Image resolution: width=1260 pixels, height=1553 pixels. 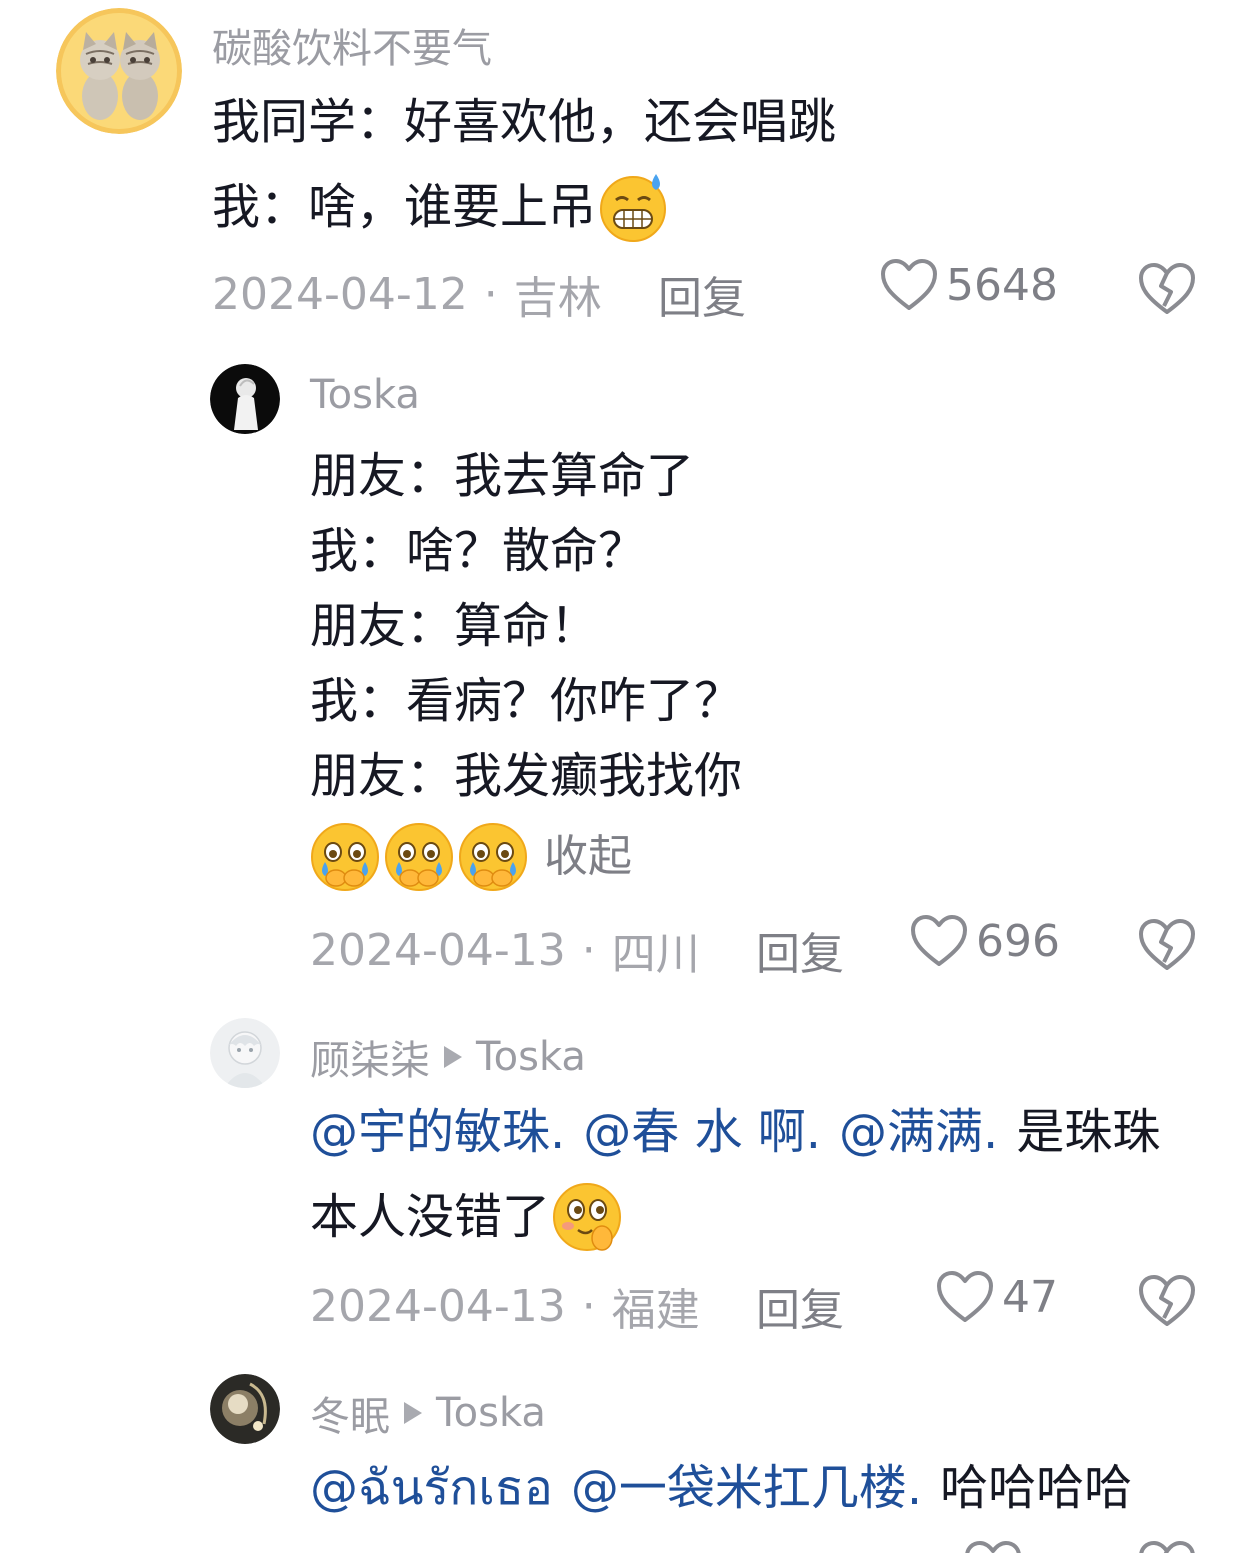 I want to click on comment-text-line: 我：啥，谁要上吊, so click(x=441, y=207).